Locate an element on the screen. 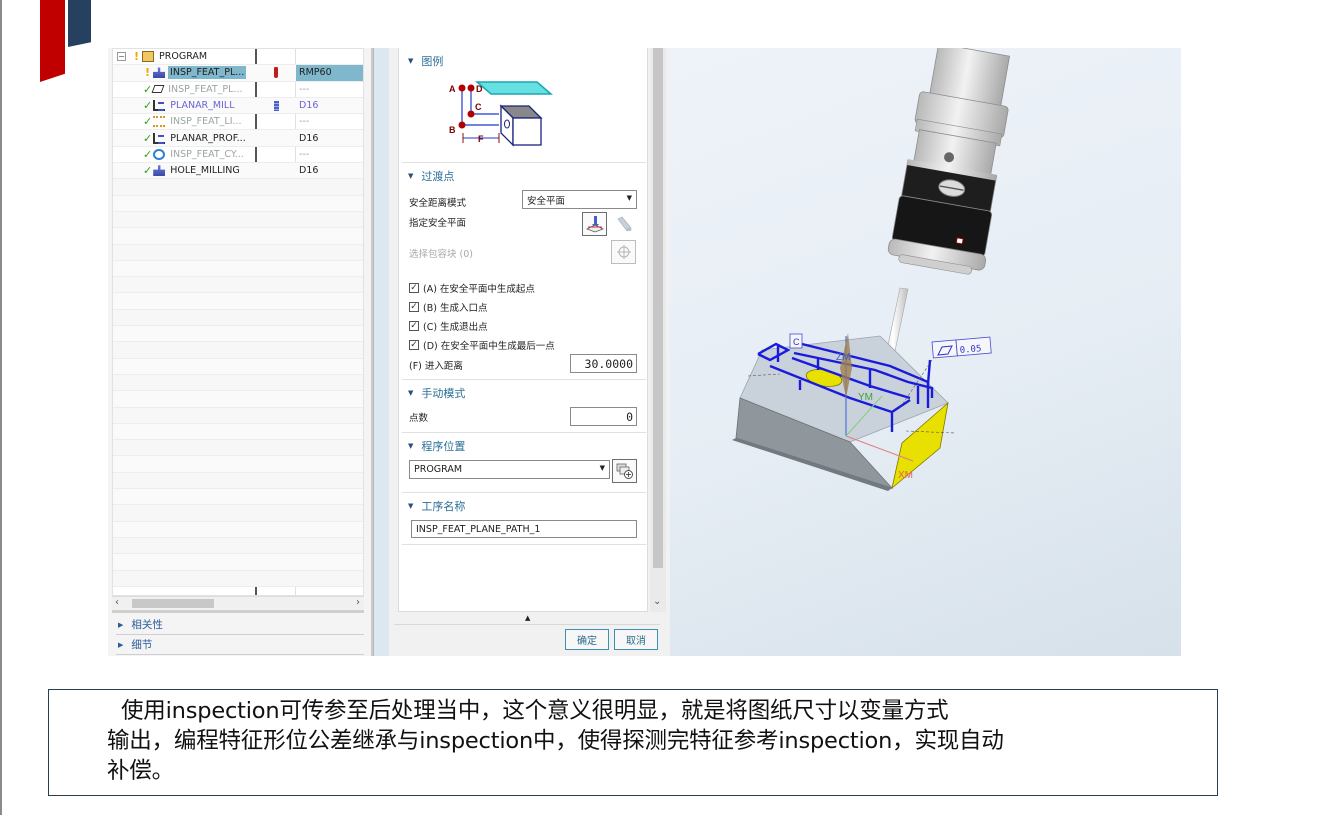 This screenshot has height=815, width=1318. label-d: D is located at coordinates (479, 89).